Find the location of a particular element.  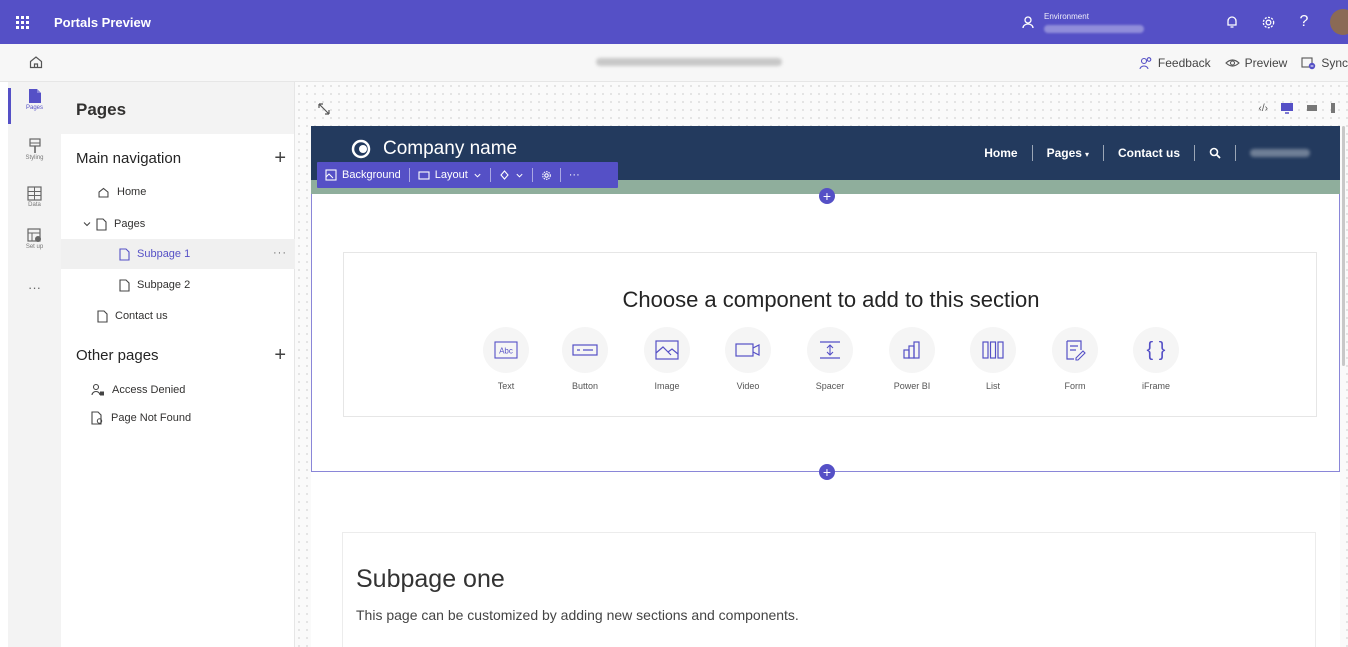

nav-item-label: Home is located at coordinates (132, 192).